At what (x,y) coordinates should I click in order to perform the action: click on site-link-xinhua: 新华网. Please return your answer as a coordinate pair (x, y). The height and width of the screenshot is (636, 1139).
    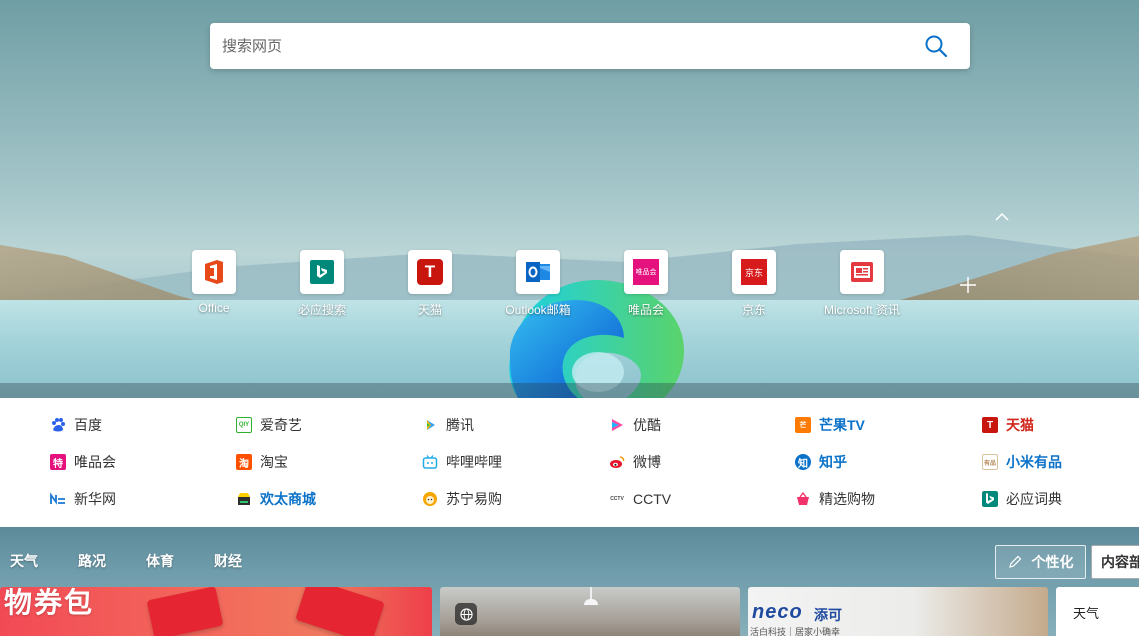
    Looking at the image, I should click on (83, 499).